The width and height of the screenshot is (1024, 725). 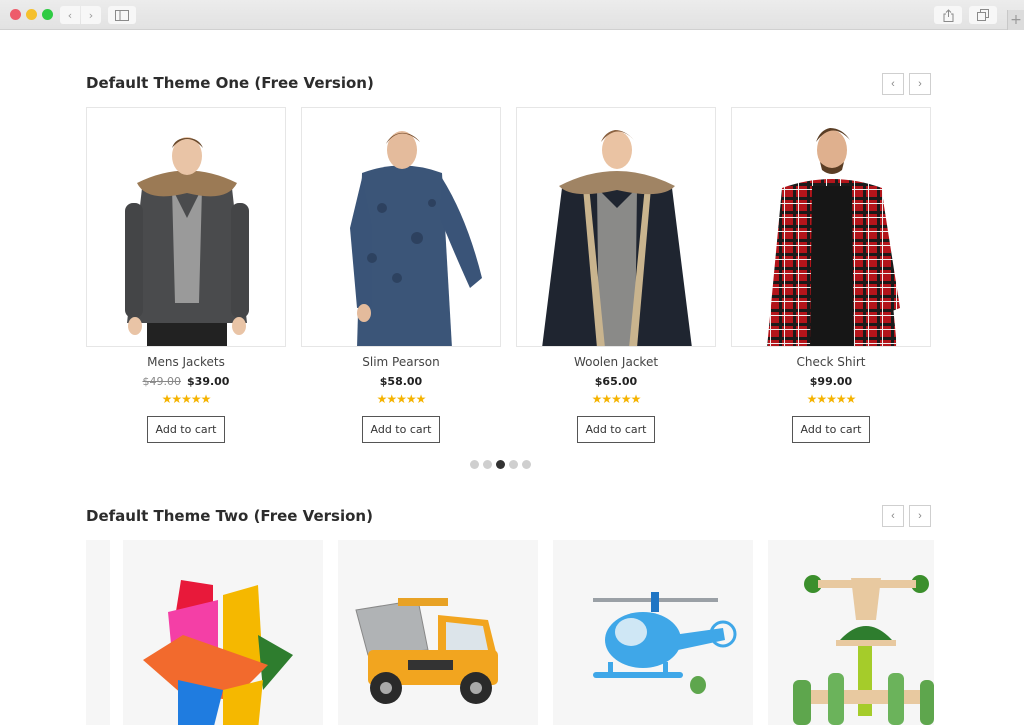 I want to click on share-button, so click(x=948, y=15).